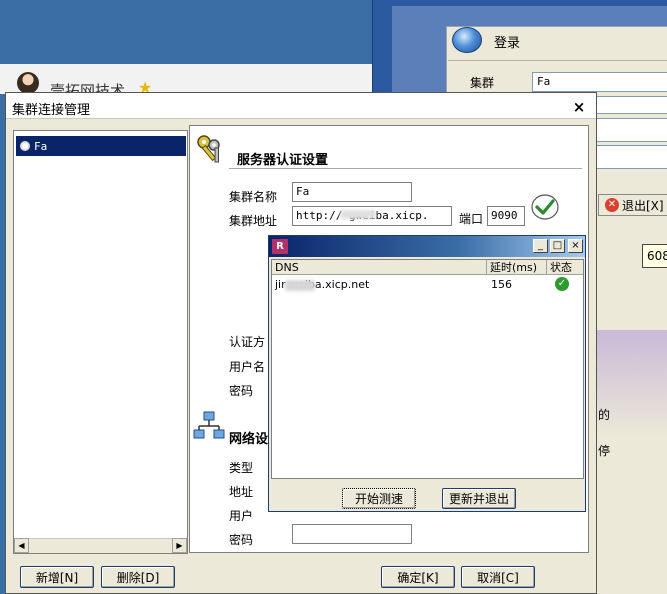  I want to click on login-exit-button: ✕ 退出[X], so click(632, 205).